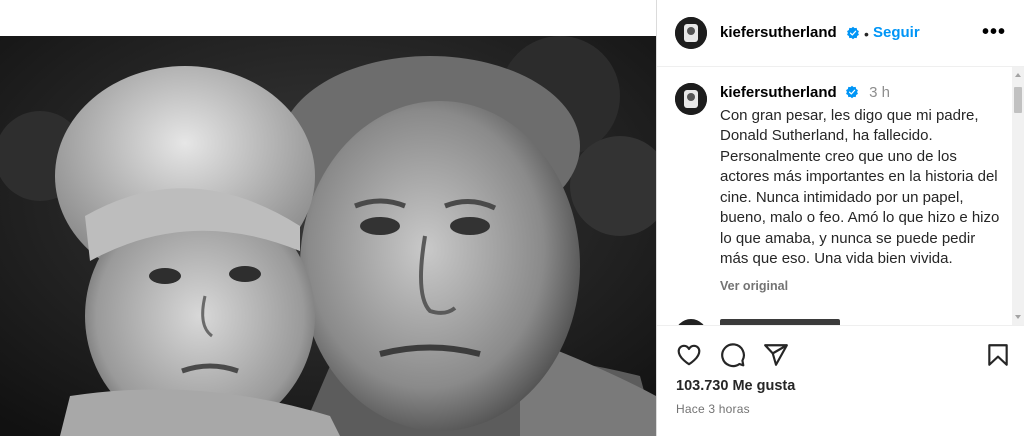 The width and height of the screenshot is (1024, 437). Describe the element at coordinates (1018, 75) in the screenshot. I see `scroll-up-arrow-icon` at that location.